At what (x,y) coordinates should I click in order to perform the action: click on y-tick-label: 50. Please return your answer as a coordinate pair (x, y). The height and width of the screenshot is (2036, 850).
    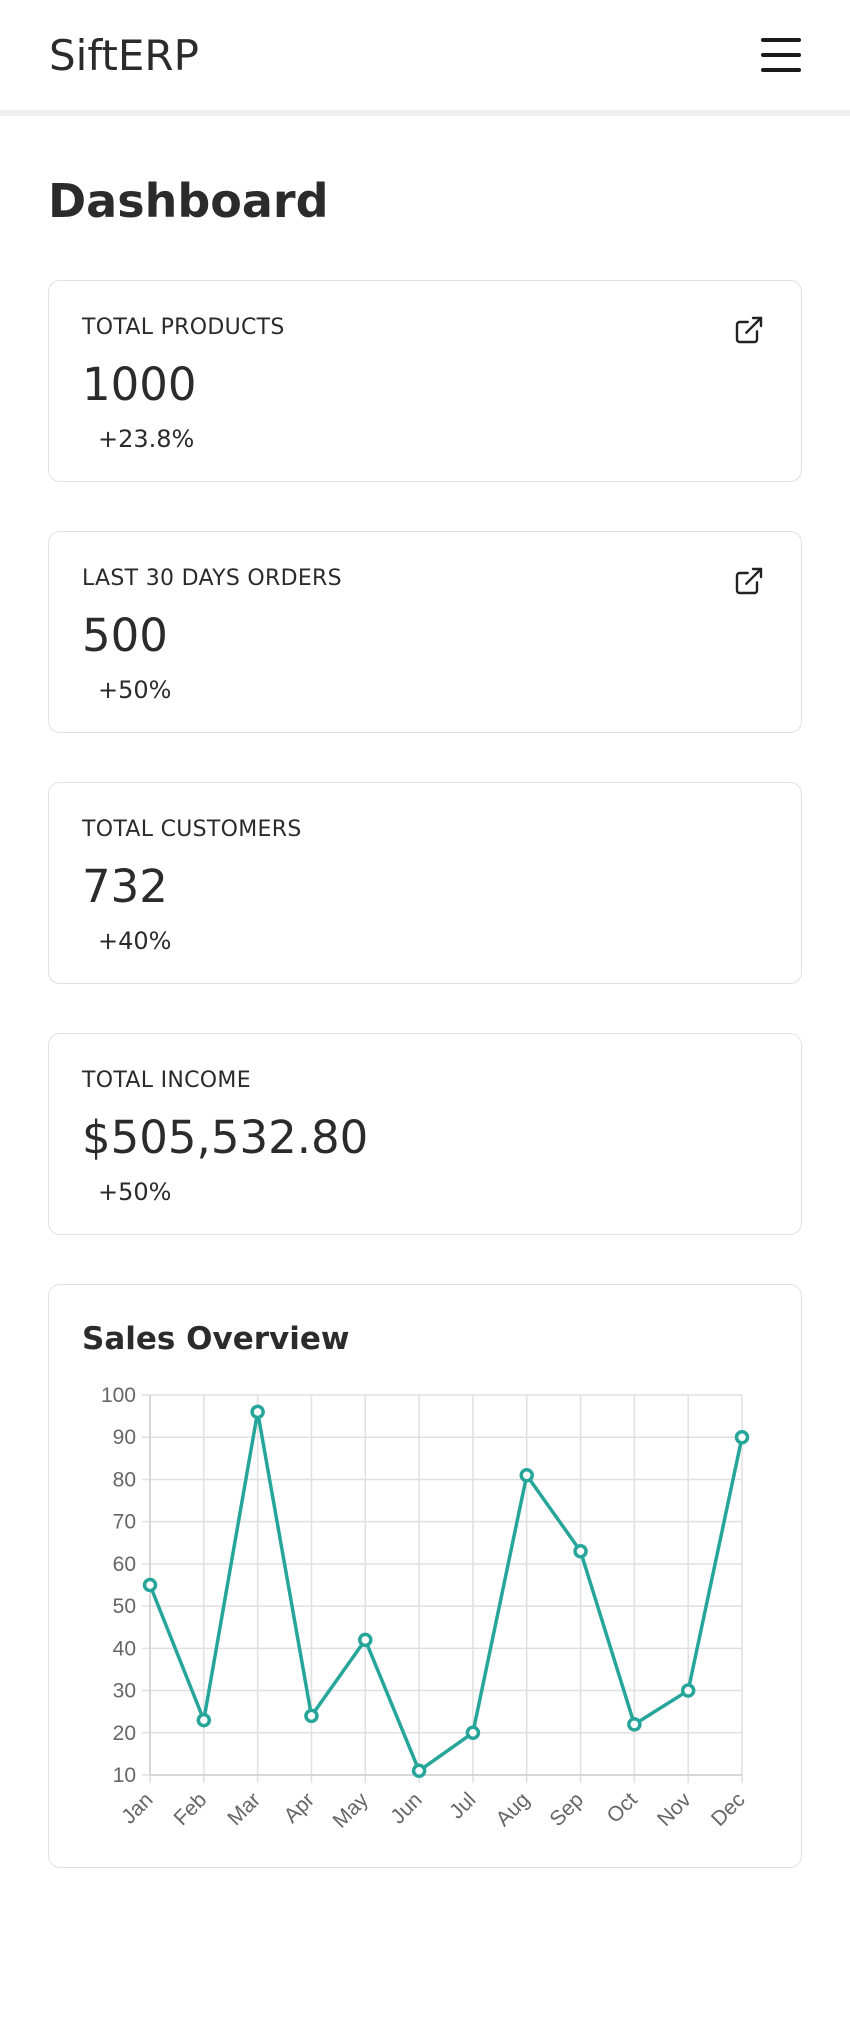
    Looking at the image, I should click on (124, 1606).